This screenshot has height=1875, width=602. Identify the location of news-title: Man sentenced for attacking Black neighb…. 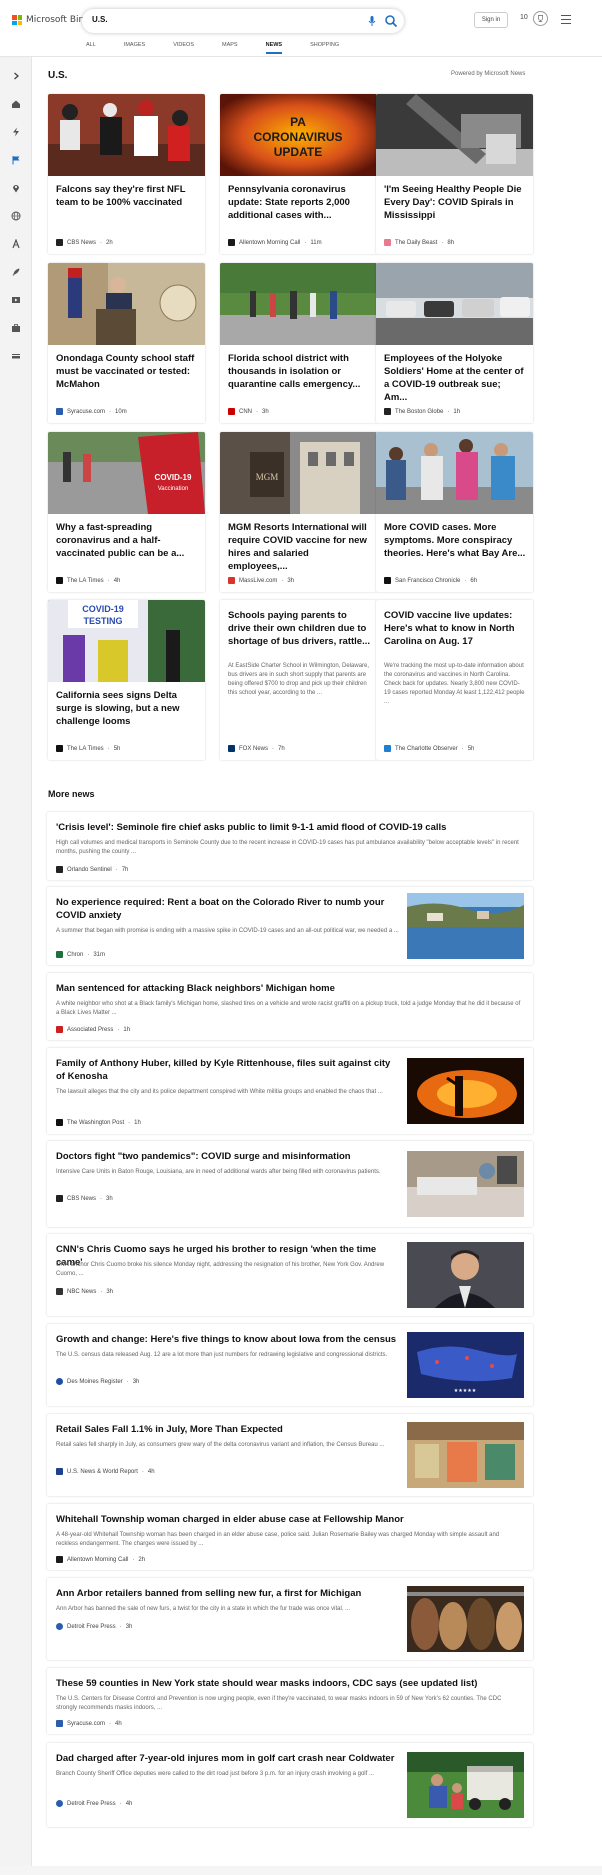
(288, 988).